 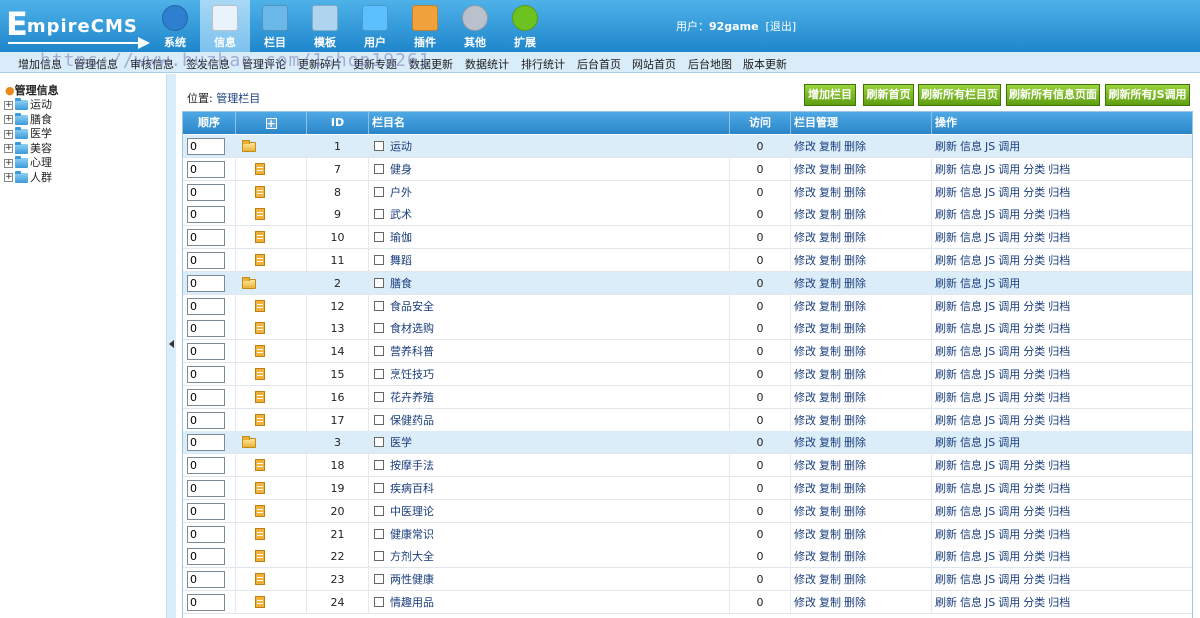 What do you see at coordinates (275, 26) in the screenshot?
I see `nav-2: 栏目` at bounding box center [275, 26].